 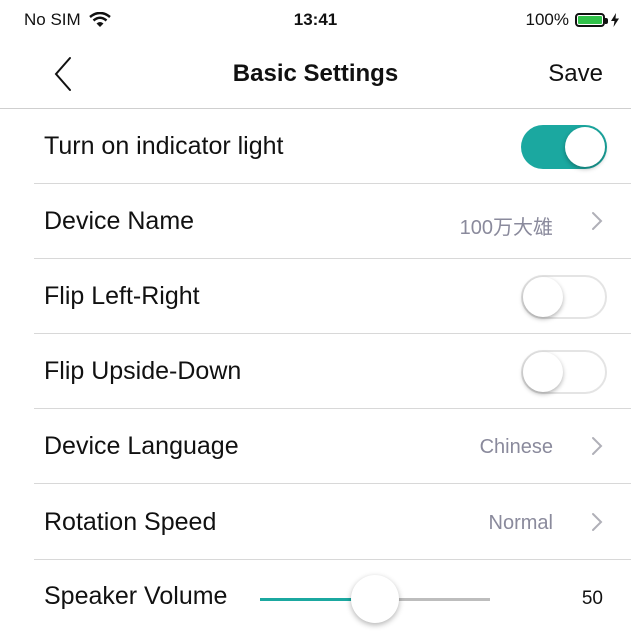 What do you see at coordinates (332, 146) in the screenshot?
I see `setting-row-indicator-light: Turn on indicator light` at bounding box center [332, 146].